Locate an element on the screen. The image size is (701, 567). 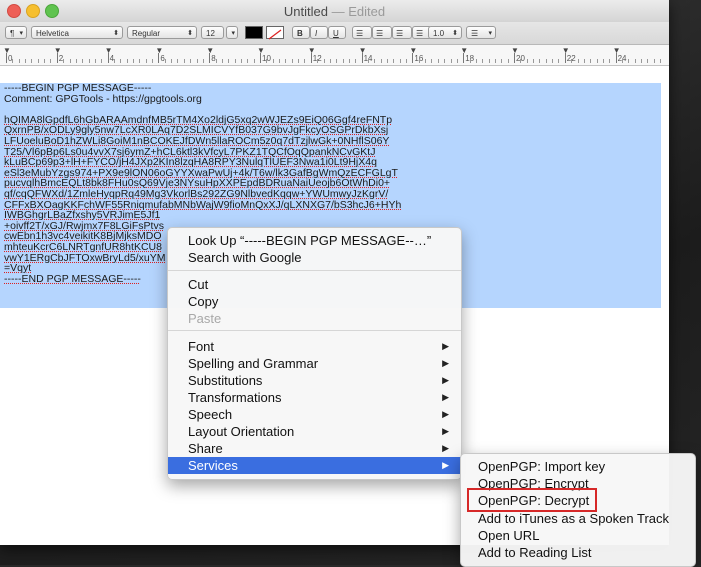
services-item-add-to-itunes-as-a-spoken-track: Add to iTunes as a Spoken Track is located at coordinates (578, 518).